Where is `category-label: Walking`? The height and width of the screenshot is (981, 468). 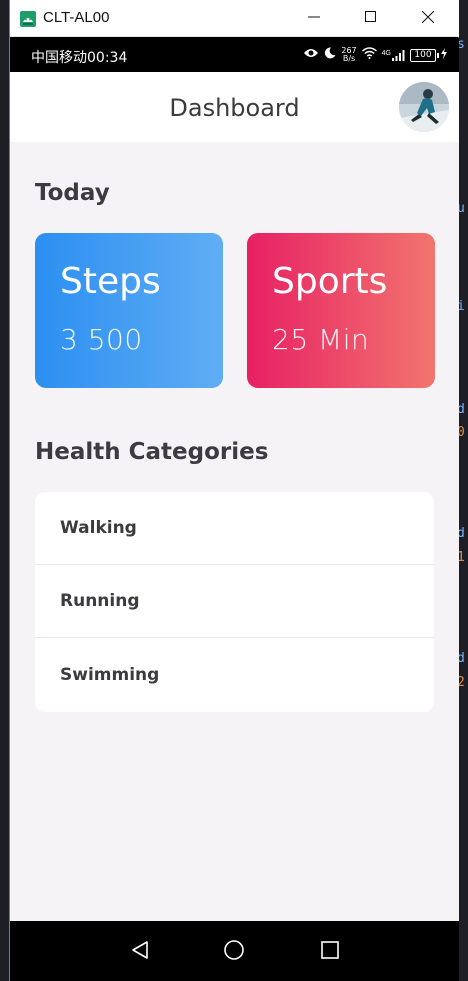
category-label: Walking is located at coordinates (98, 528).